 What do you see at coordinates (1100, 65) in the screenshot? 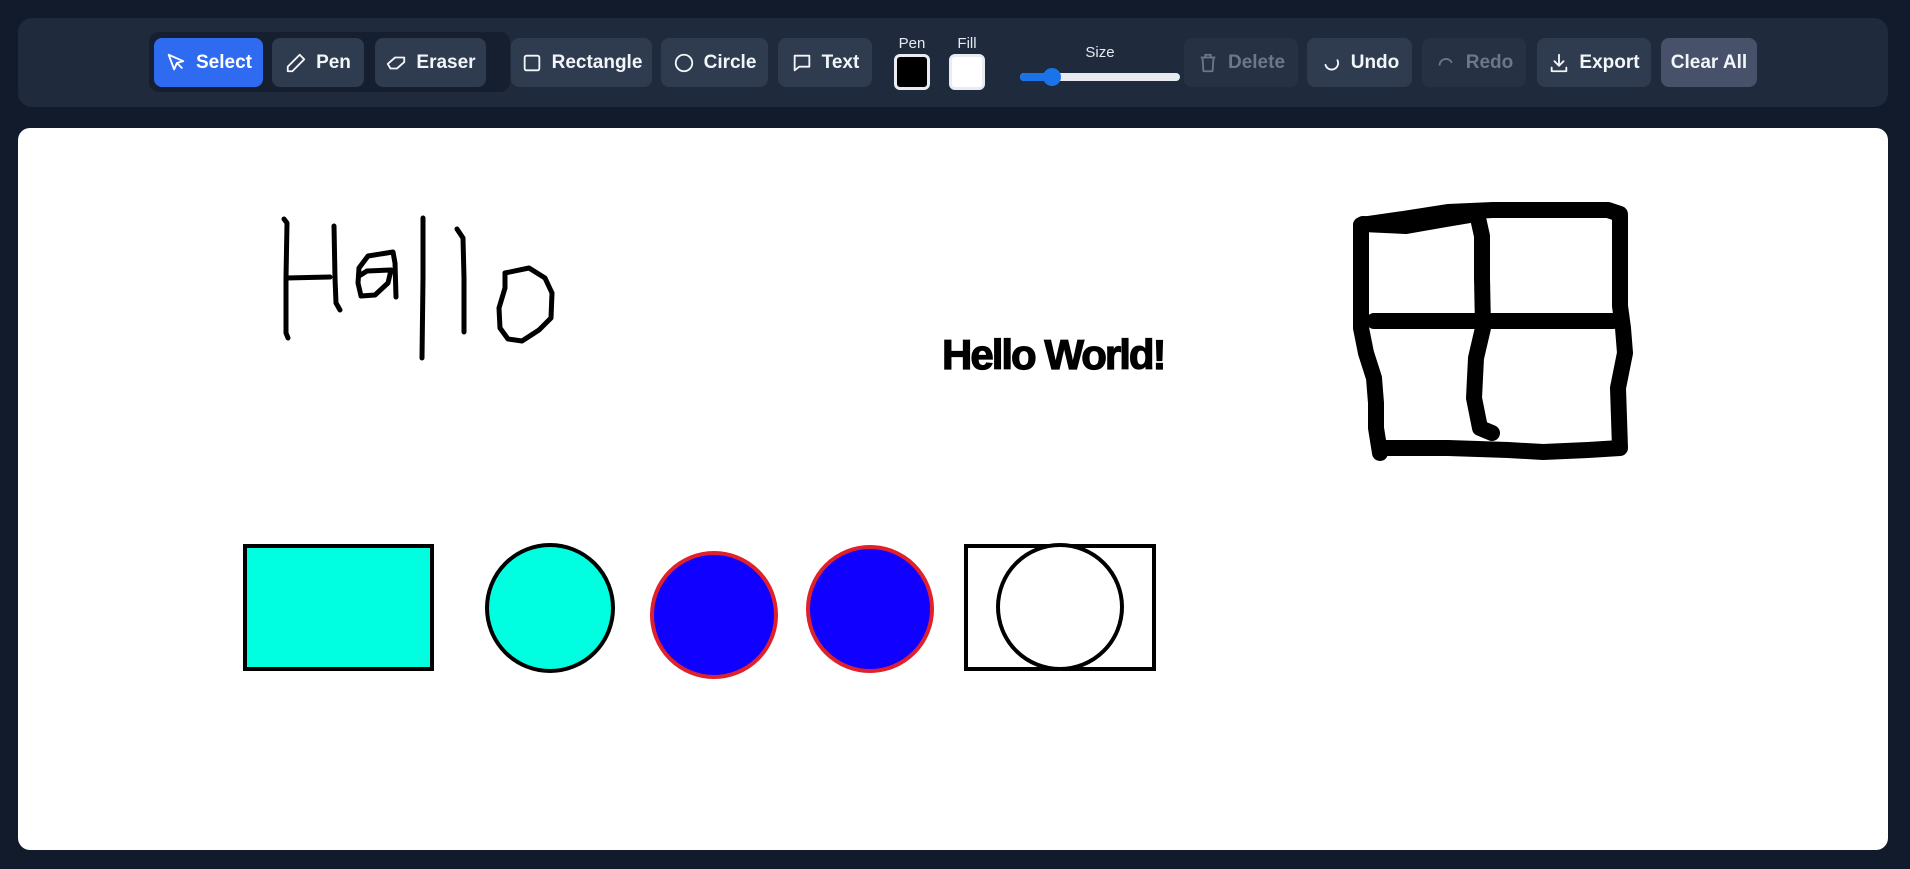
I see `size-control: Size` at bounding box center [1100, 65].